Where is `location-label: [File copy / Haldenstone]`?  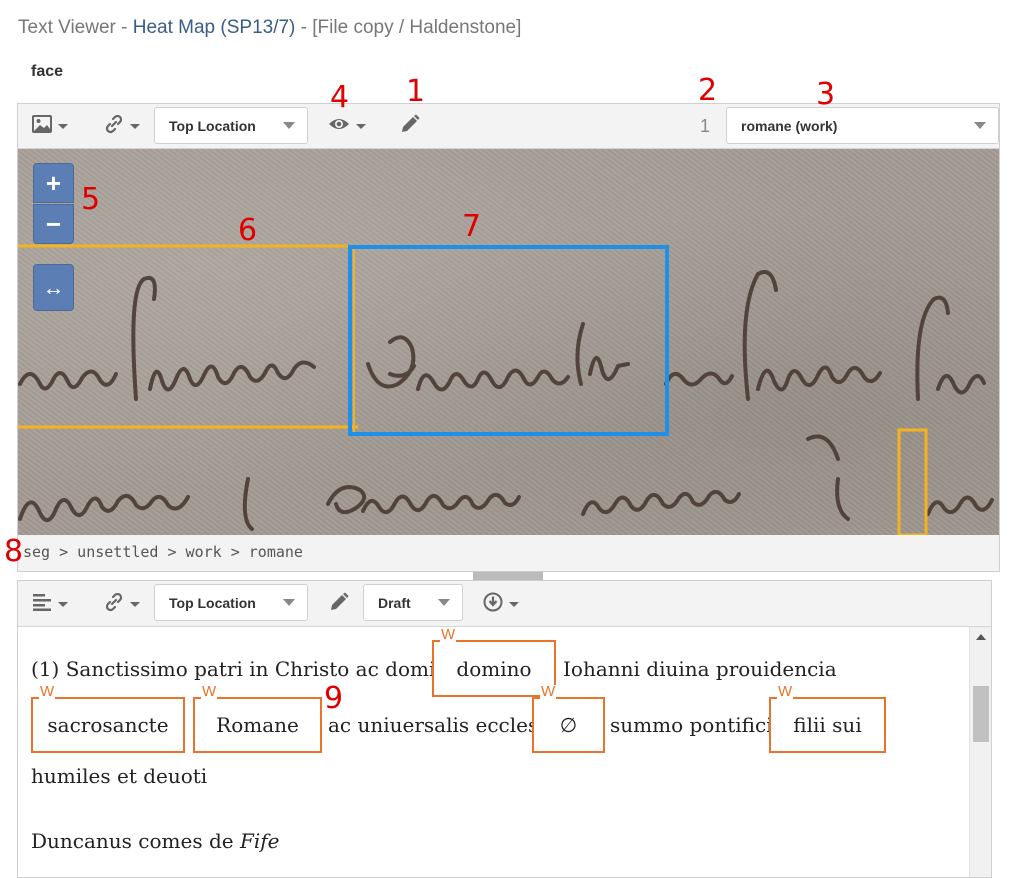 location-label: [File copy / Haldenstone] is located at coordinates (417, 27).